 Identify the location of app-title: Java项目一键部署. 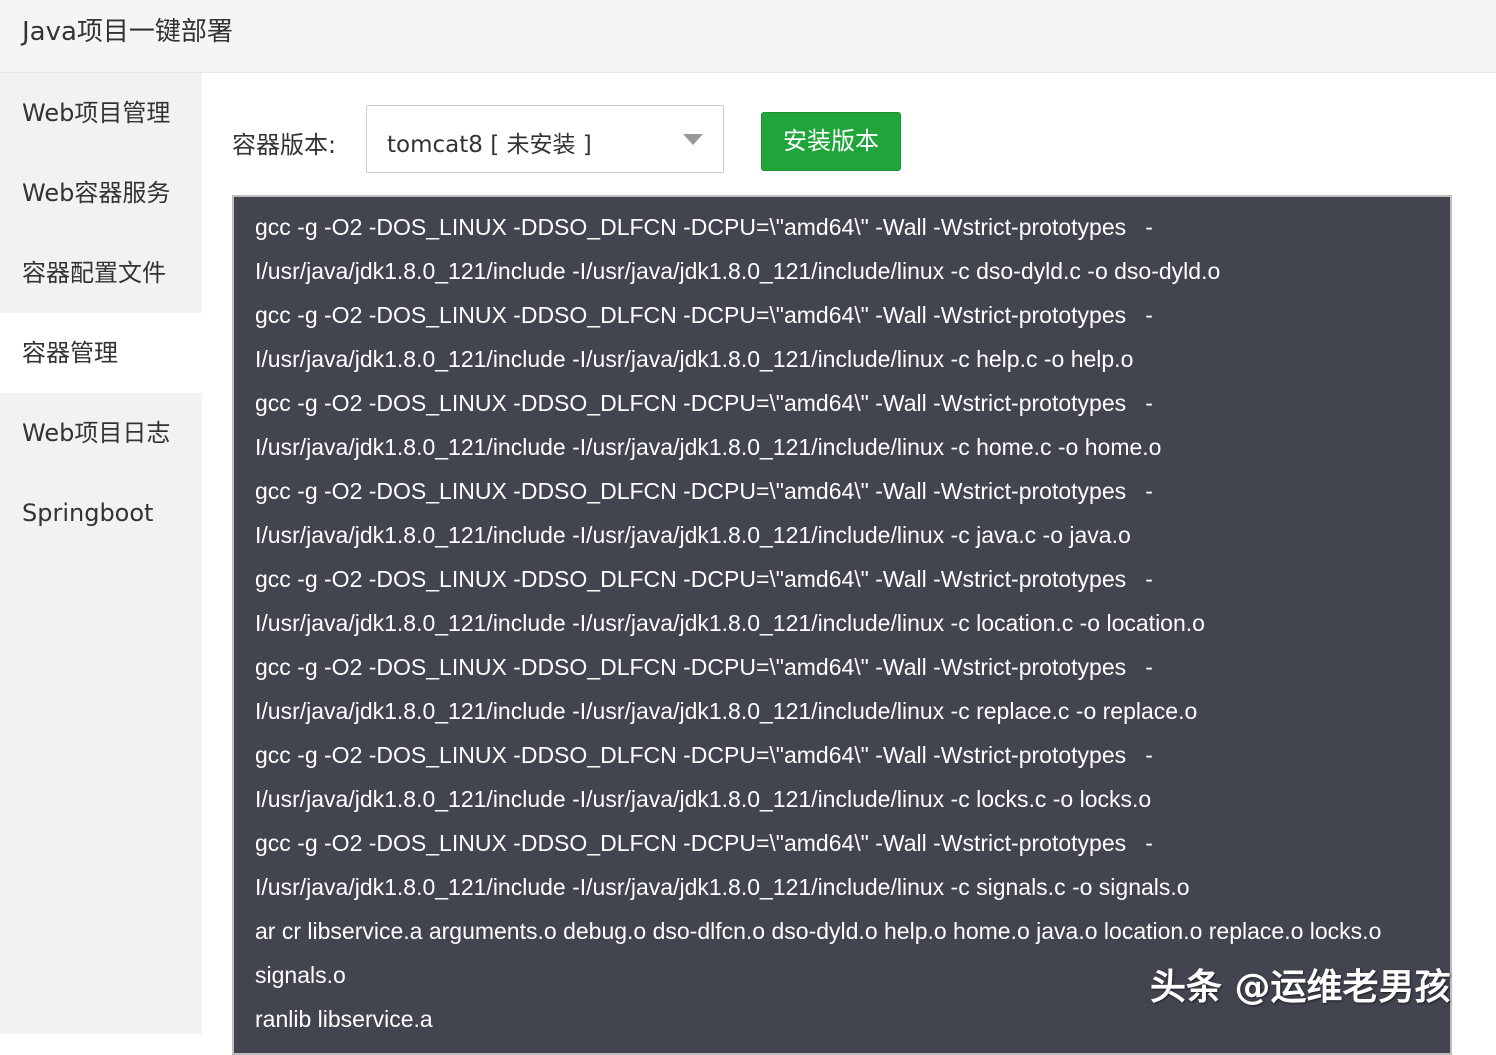
(127, 32).